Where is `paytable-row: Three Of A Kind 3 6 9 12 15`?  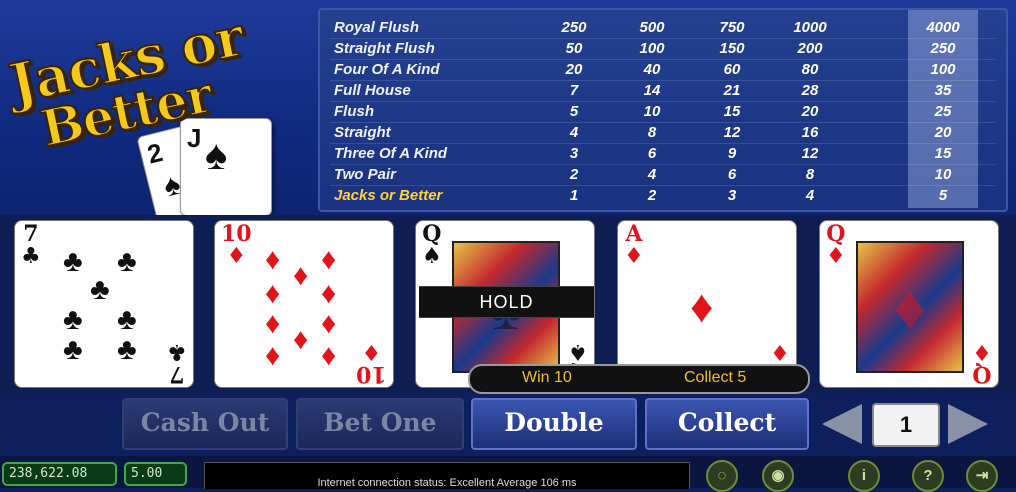 paytable-row: Three Of A Kind 3 6 9 12 15 is located at coordinates (663, 154).